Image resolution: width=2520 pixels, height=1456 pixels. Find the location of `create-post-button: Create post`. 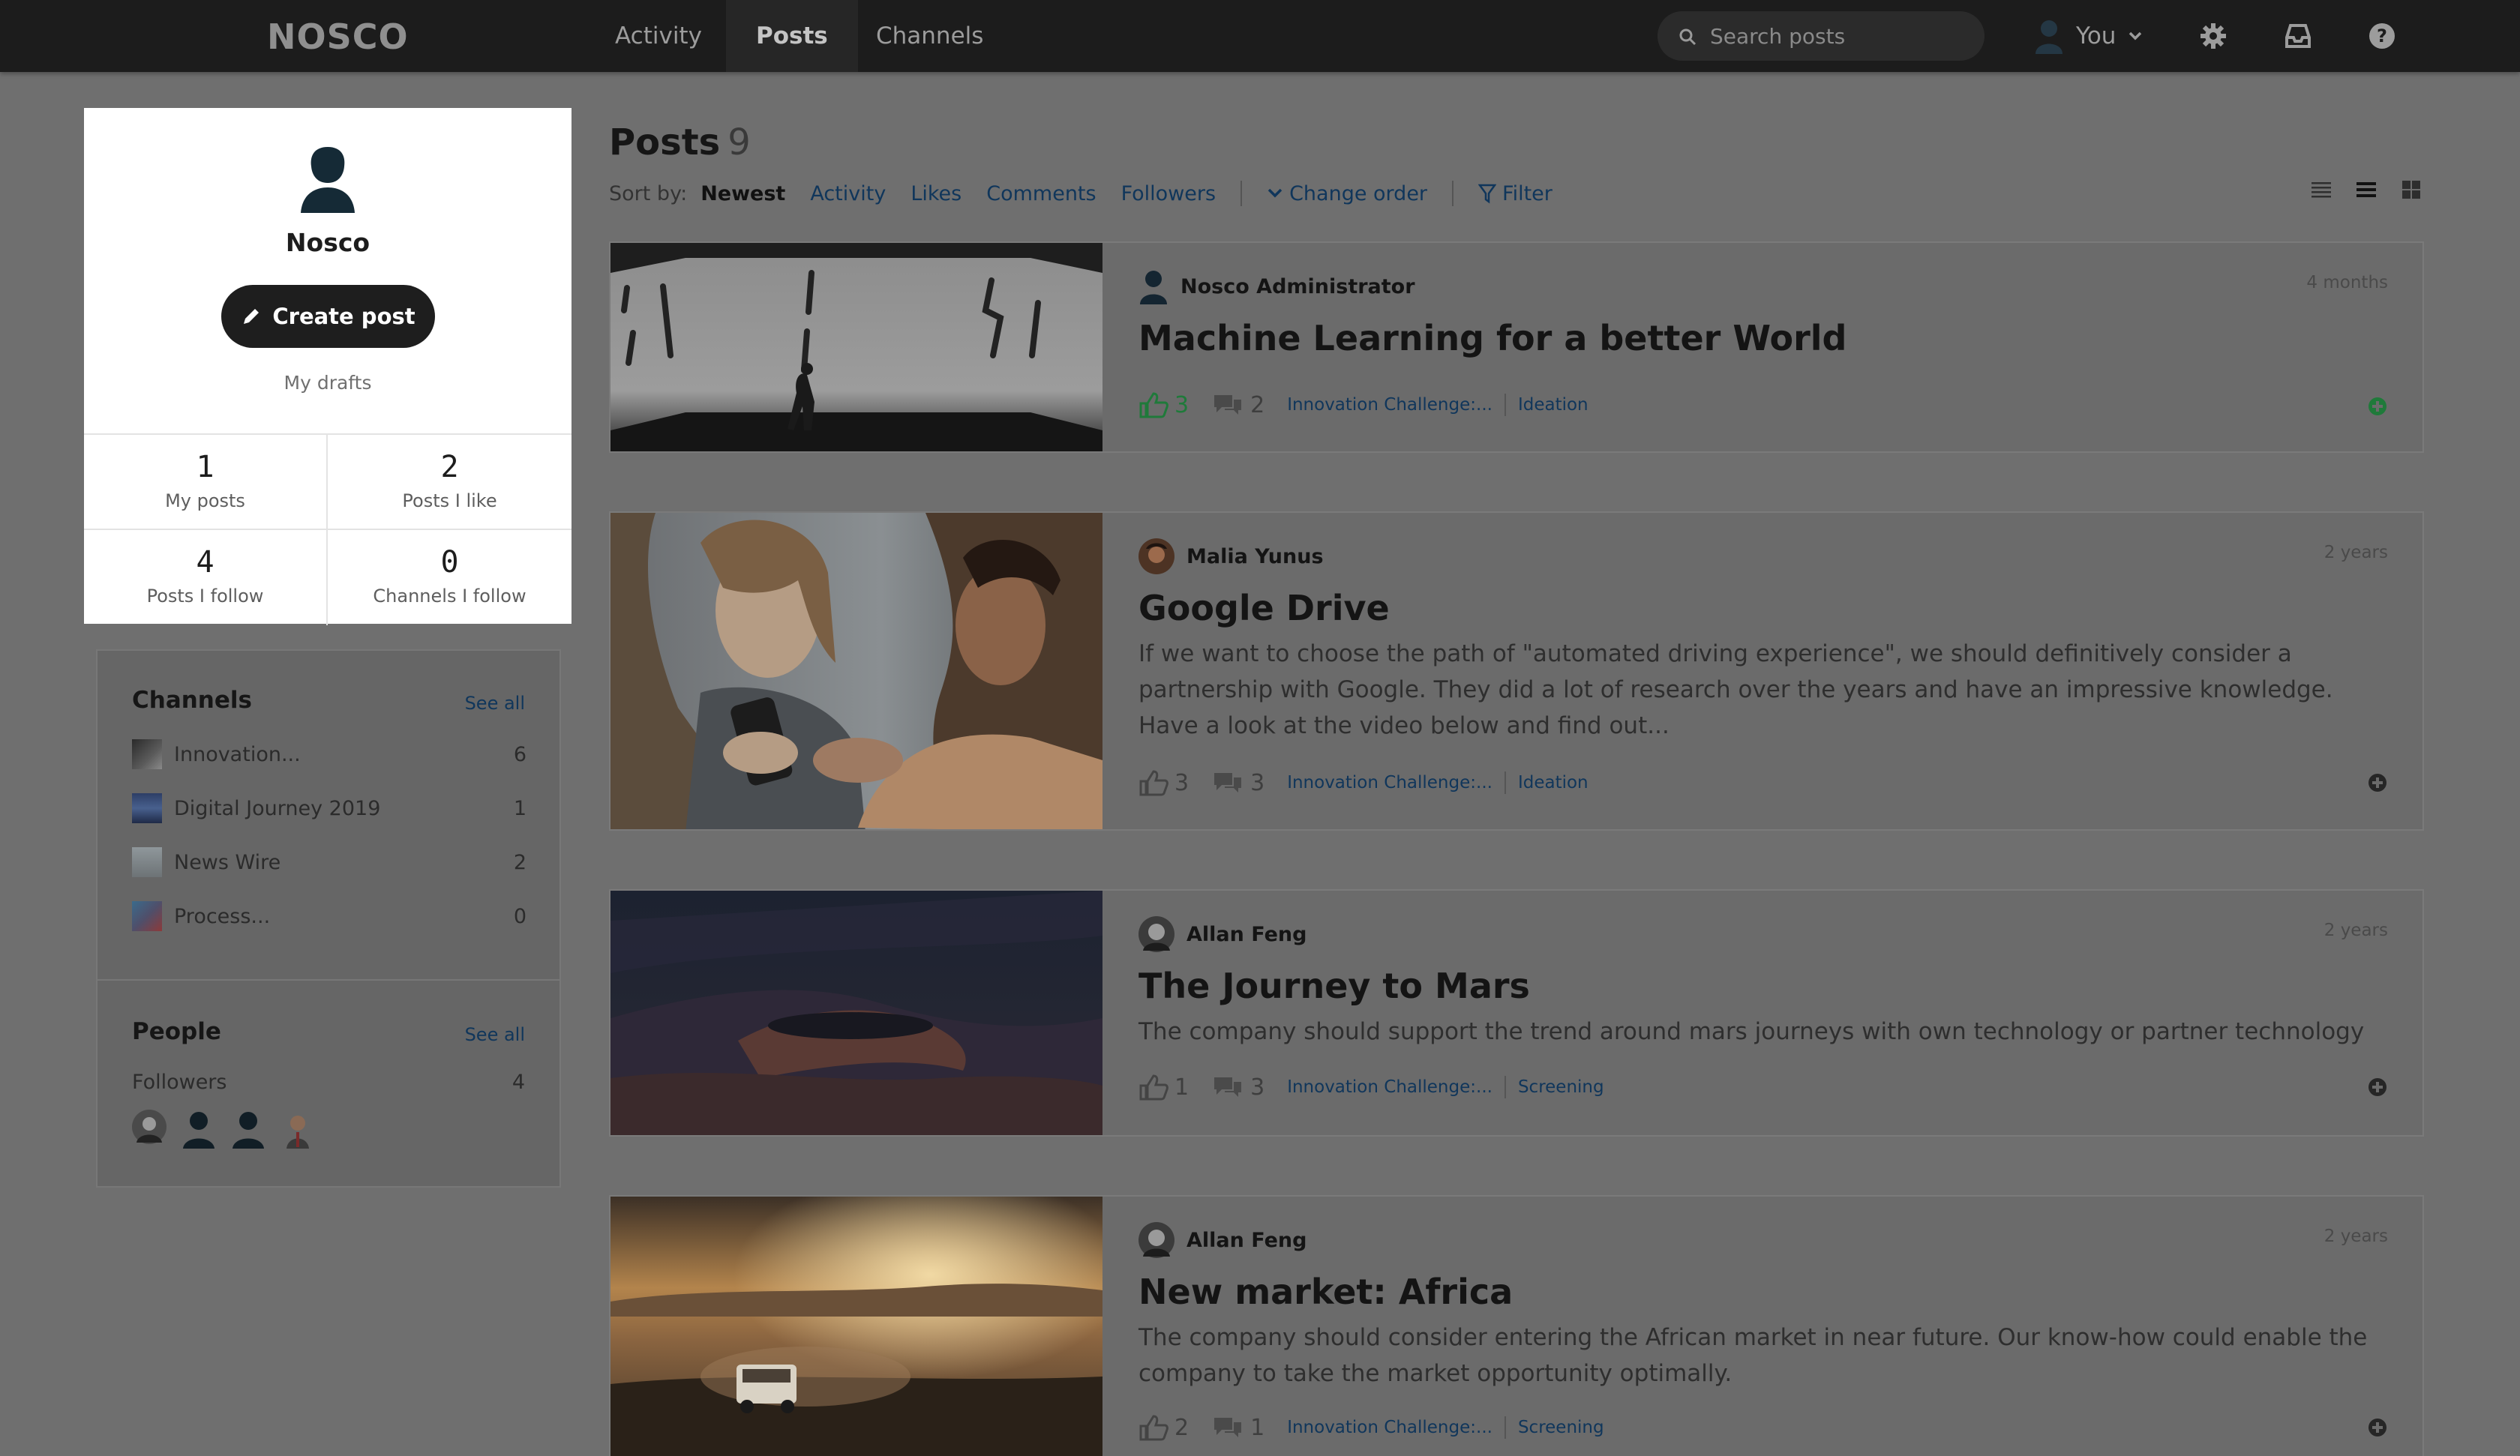

create-post-button: Create post is located at coordinates (328, 316).